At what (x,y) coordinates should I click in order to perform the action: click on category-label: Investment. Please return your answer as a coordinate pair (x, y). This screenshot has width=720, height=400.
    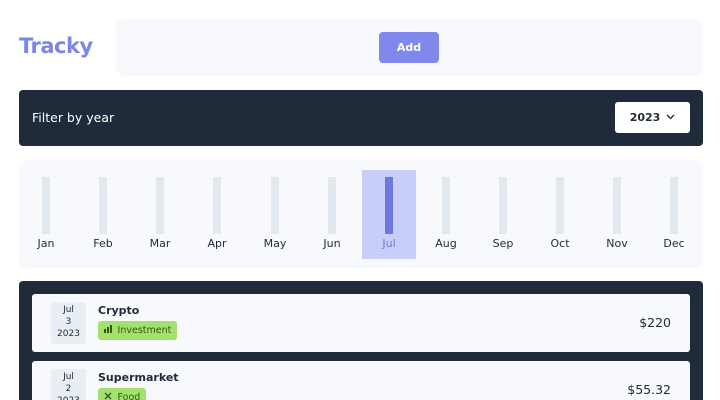
    Looking at the image, I should click on (144, 330).